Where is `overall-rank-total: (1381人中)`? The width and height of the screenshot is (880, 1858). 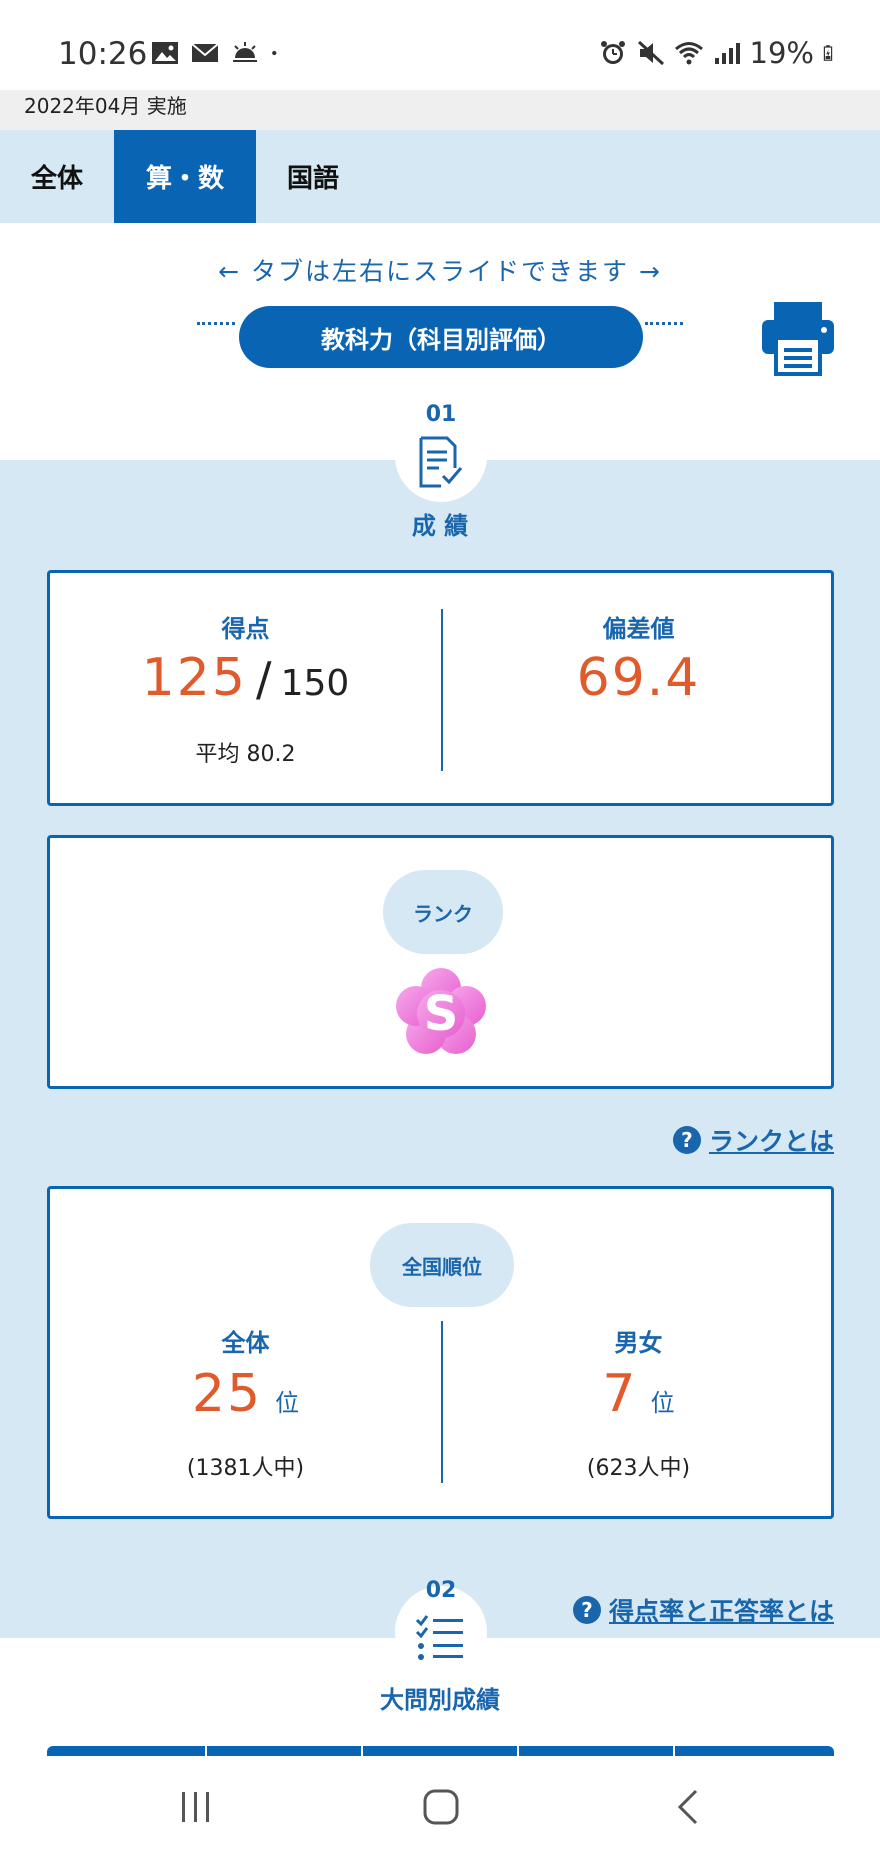 overall-rank-total: (1381人中) is located at coordinates (245, 1468).